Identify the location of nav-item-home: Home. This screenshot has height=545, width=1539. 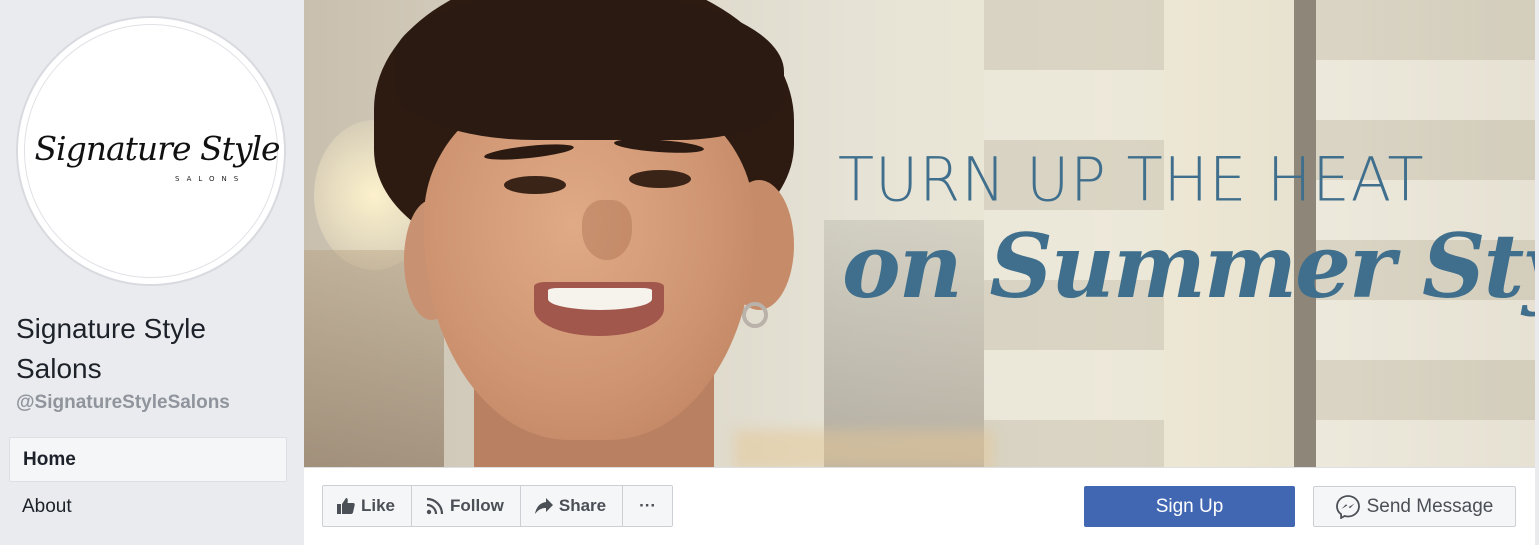
(148, 459).